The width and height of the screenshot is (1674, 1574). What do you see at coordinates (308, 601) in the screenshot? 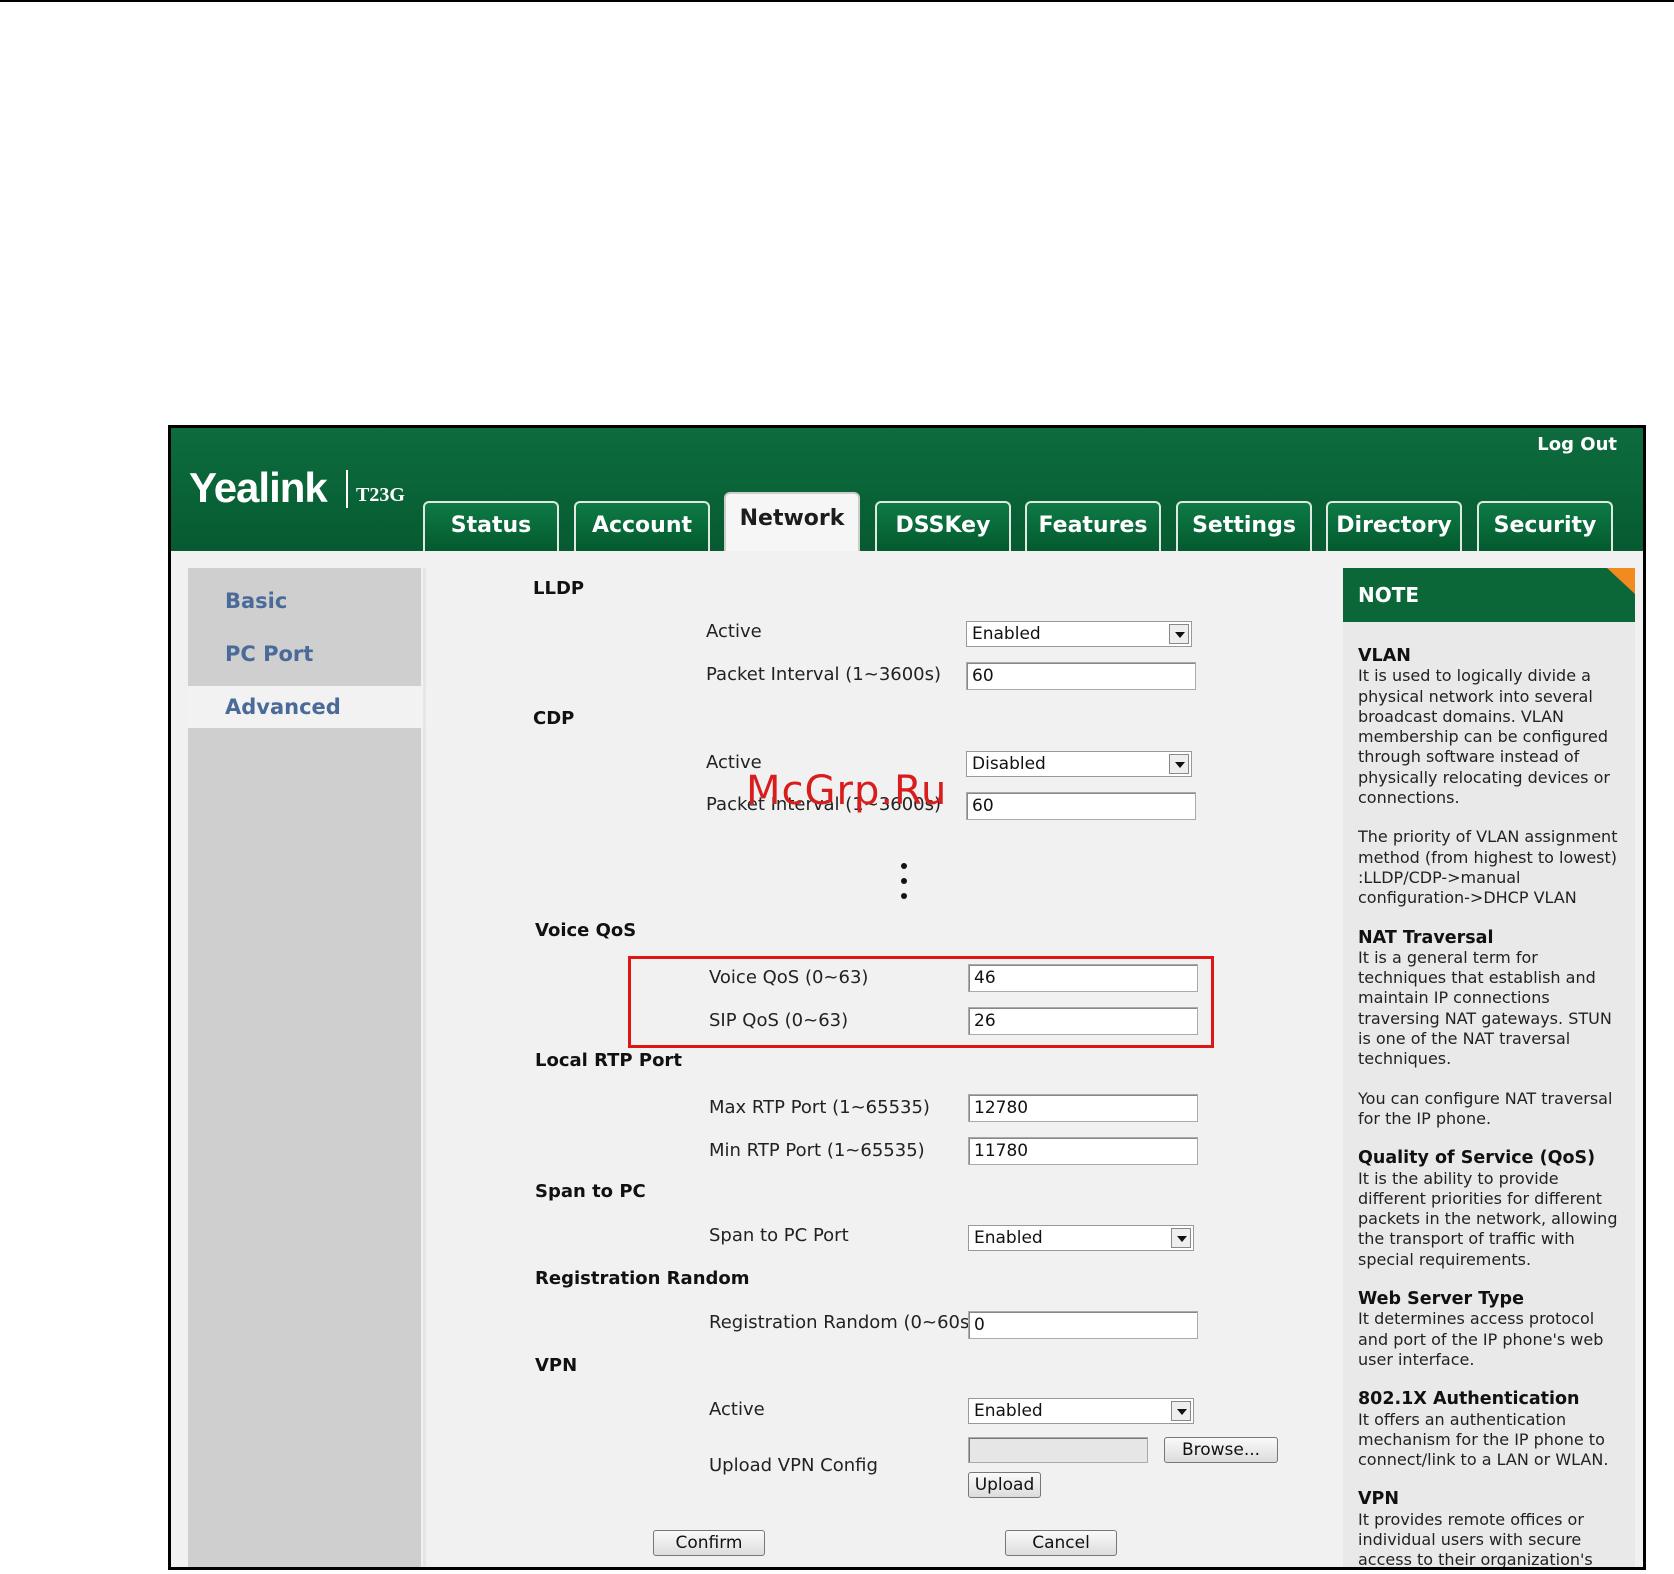
I see `sidebar-item-basic: Basic` at bounding box center [308, 601].